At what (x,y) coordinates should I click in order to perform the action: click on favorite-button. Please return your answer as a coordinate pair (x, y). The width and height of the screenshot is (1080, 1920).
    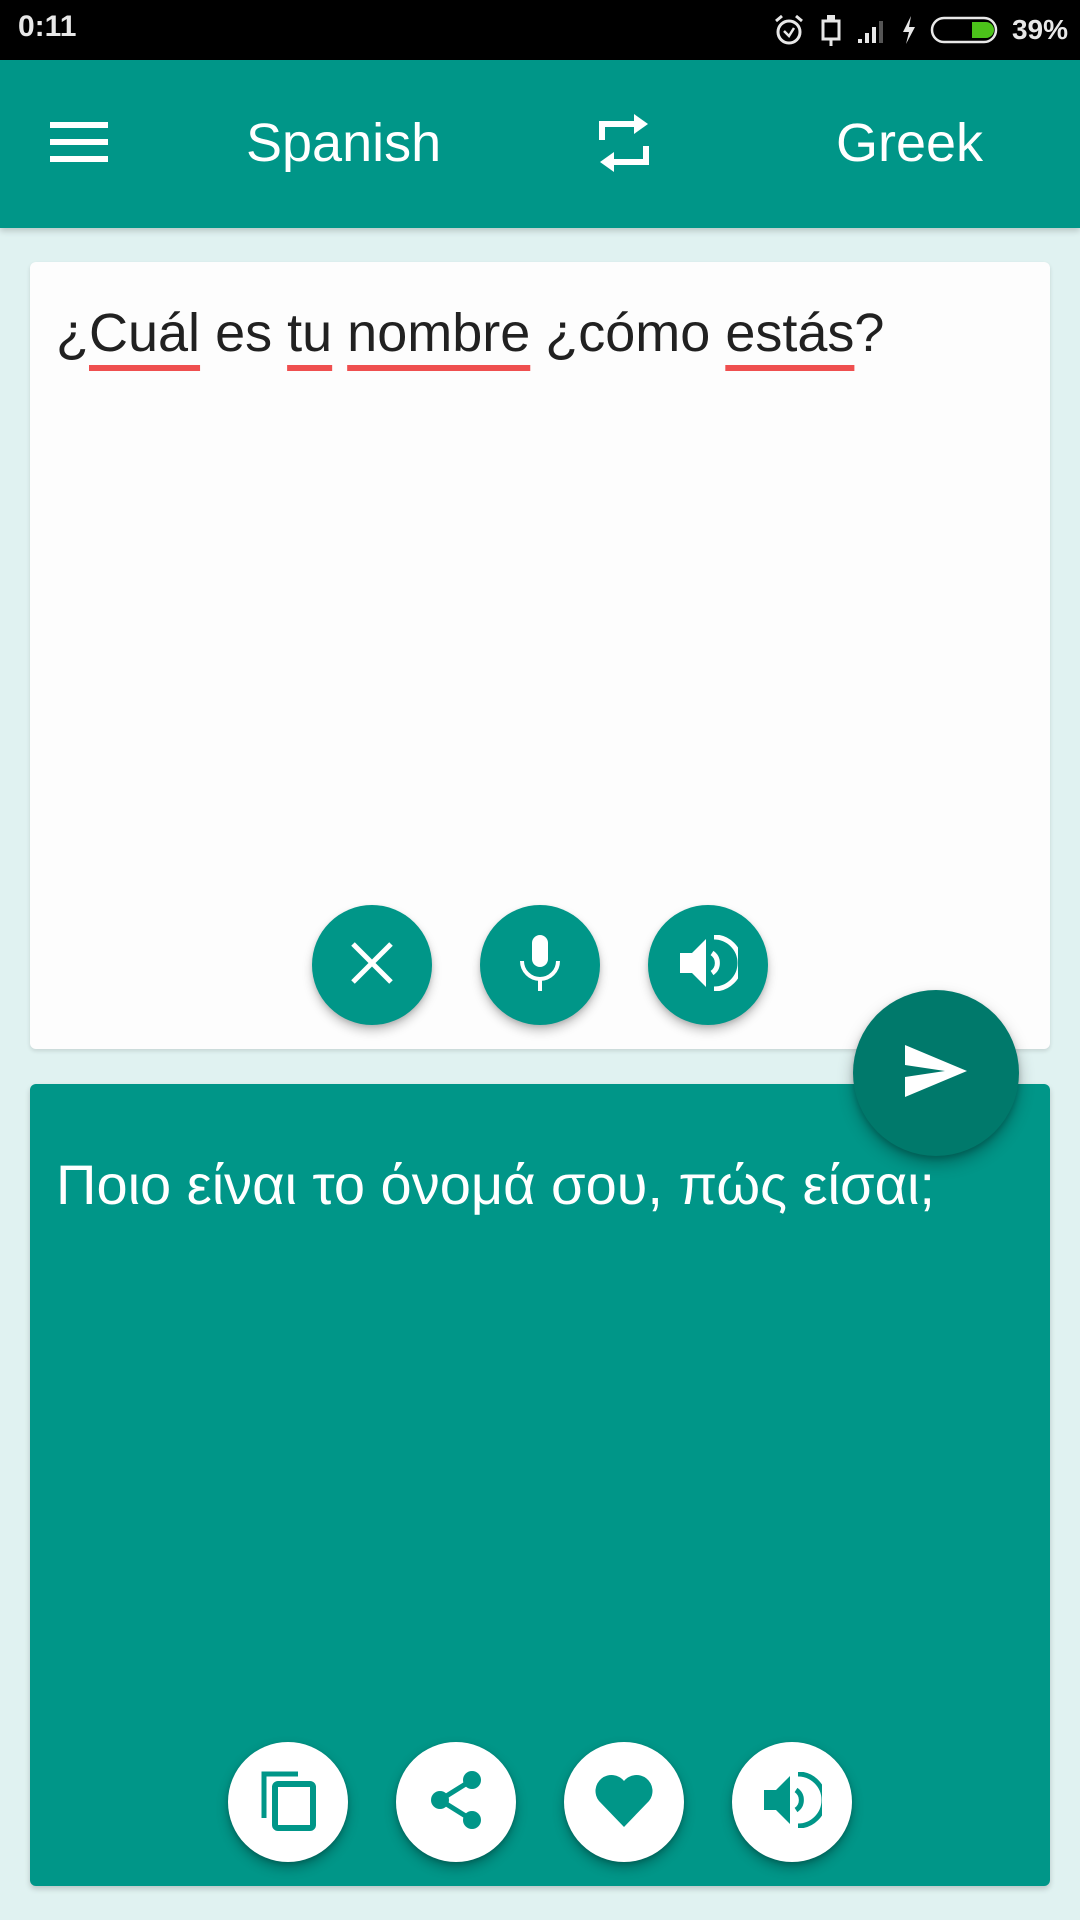
    Looking at the image, I should click on (624, 1802).